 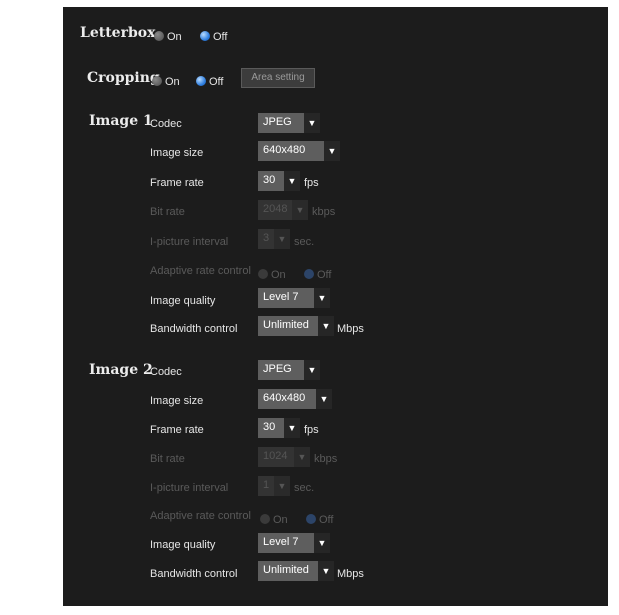 What do you see at coordinates (167, 212) in the screenshot?
I see `image1-bitrate-label: Bit rate` at bounding box center [167, 212].